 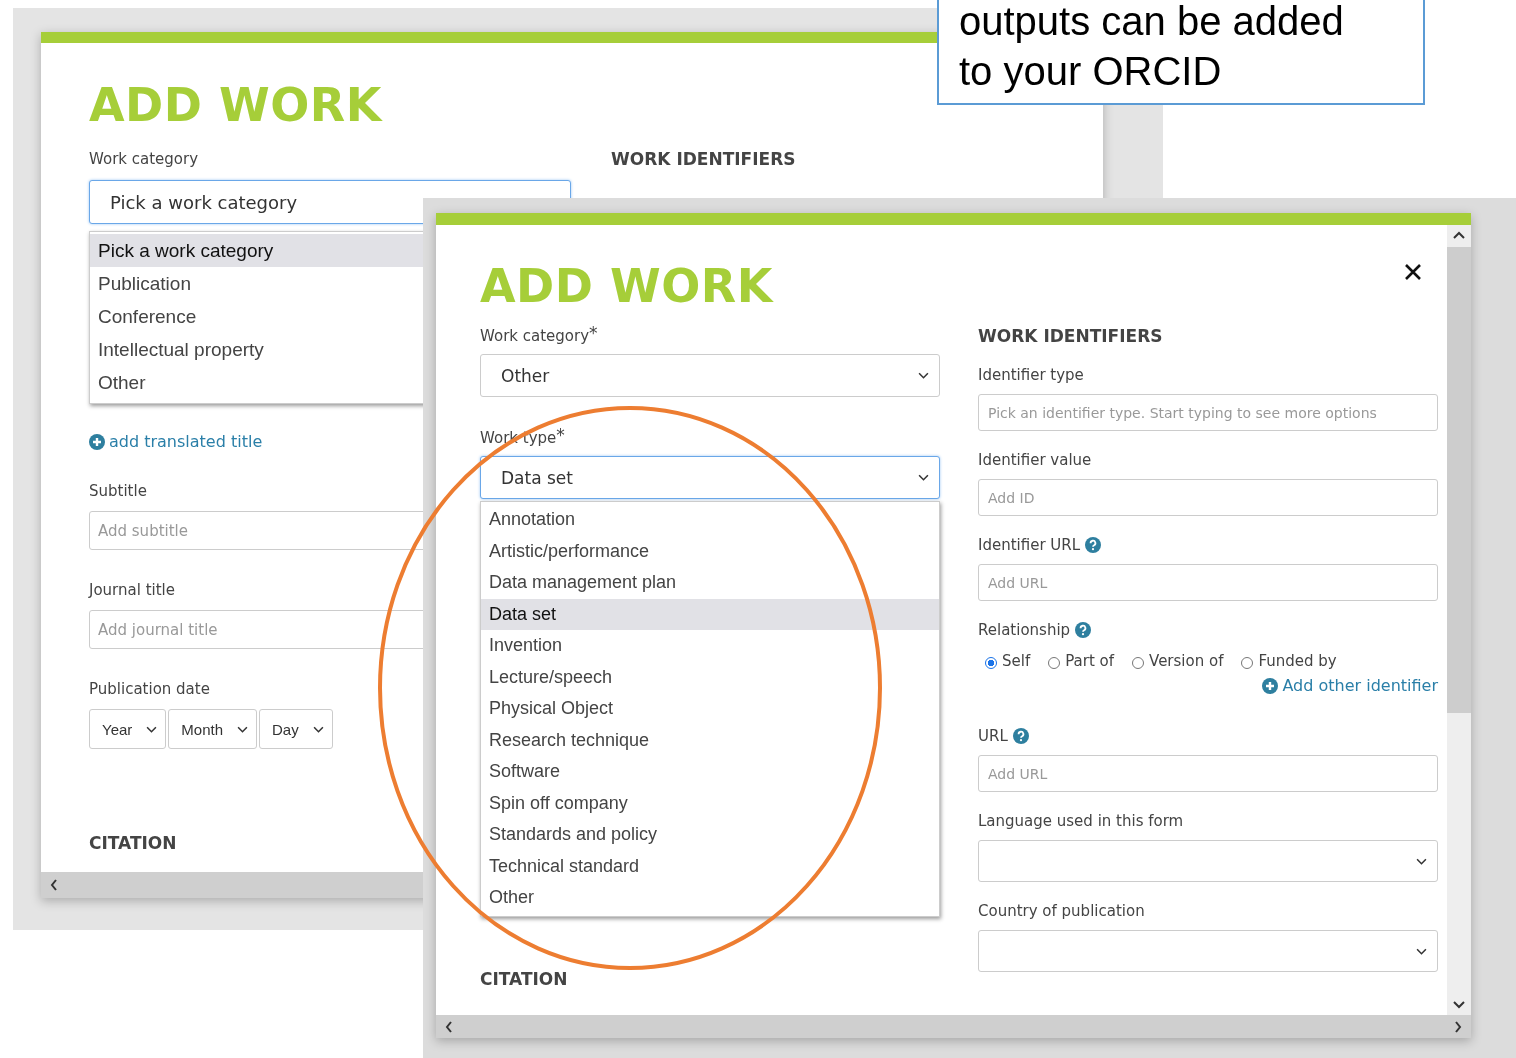 I want to click on work-category-select: Other, so click(x=710, y=375).